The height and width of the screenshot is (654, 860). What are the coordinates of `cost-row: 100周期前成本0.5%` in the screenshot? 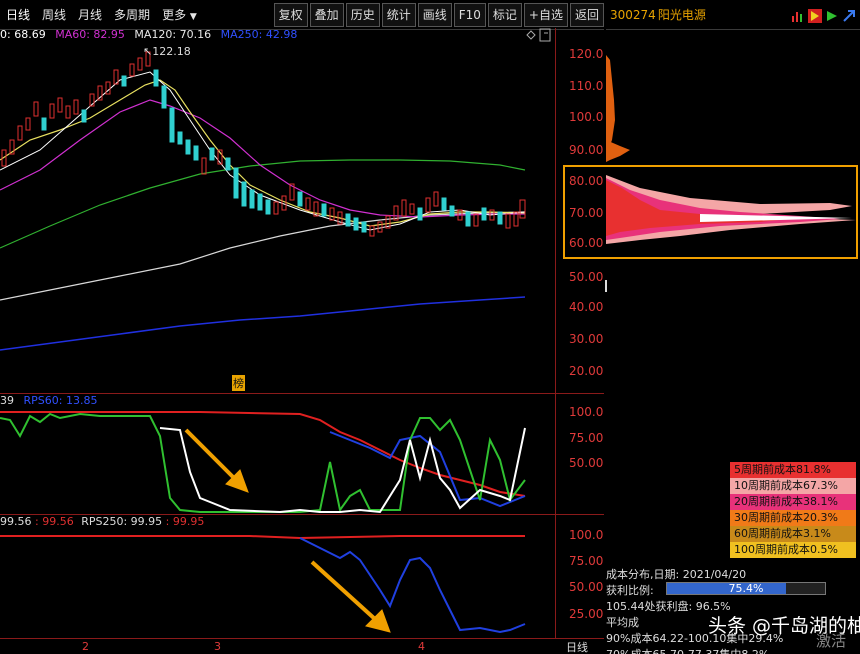 It's located at (793, 550).